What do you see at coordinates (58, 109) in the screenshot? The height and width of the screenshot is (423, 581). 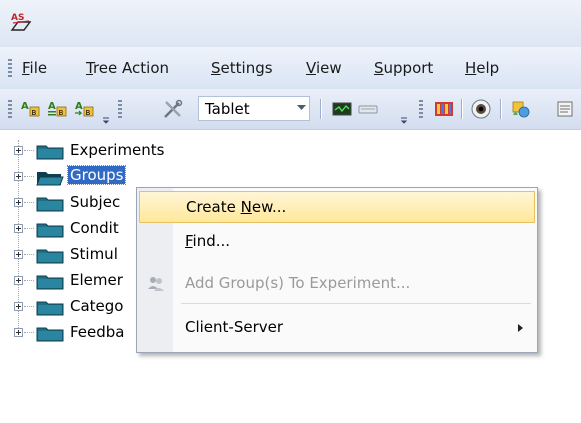 I see `sort-equal-icon: A B` at bounding box center [58, 109].